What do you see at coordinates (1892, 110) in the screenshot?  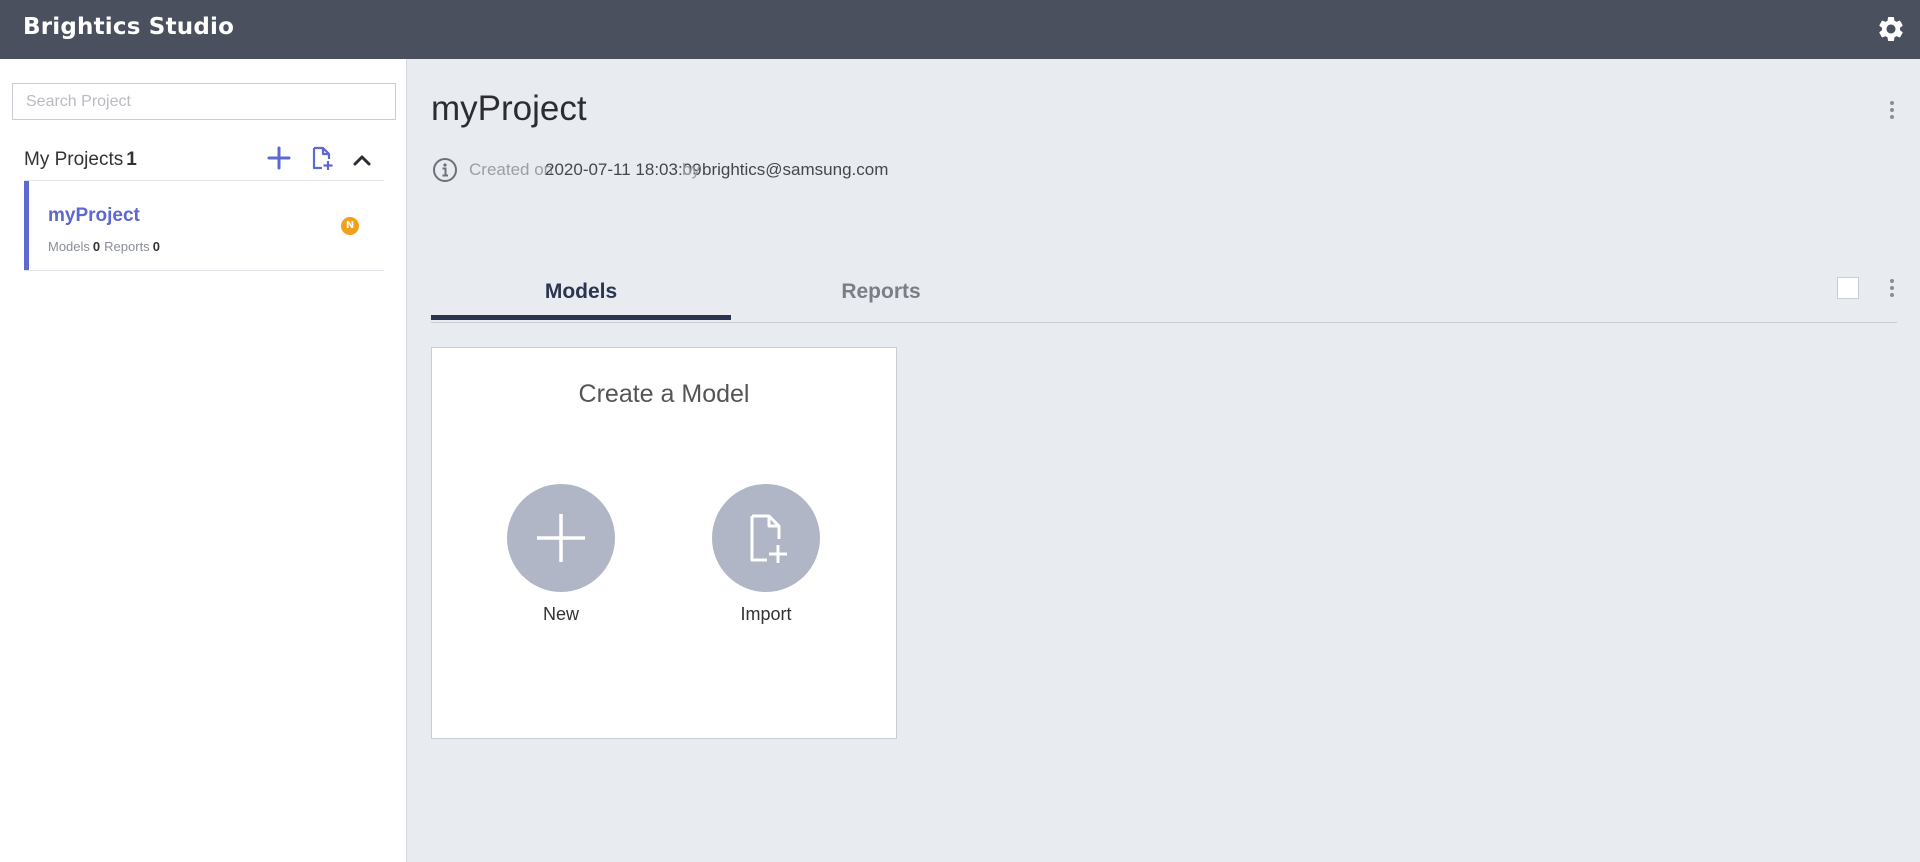 I see `project-more-icon` at bounding box center [1892, 110].